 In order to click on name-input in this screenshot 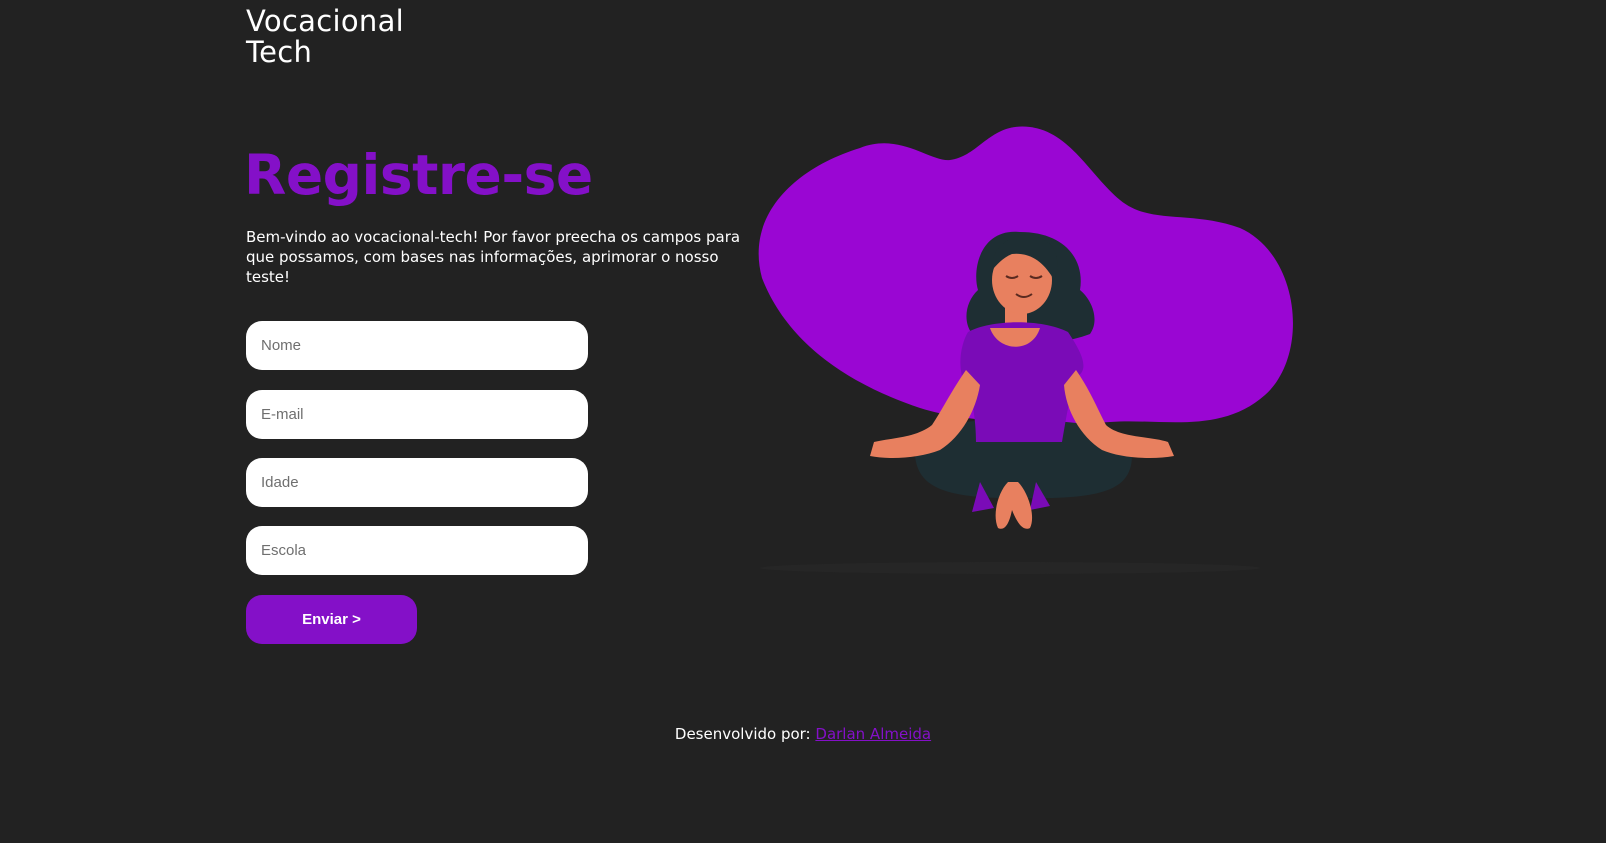, I will do `click(417, 345)`.